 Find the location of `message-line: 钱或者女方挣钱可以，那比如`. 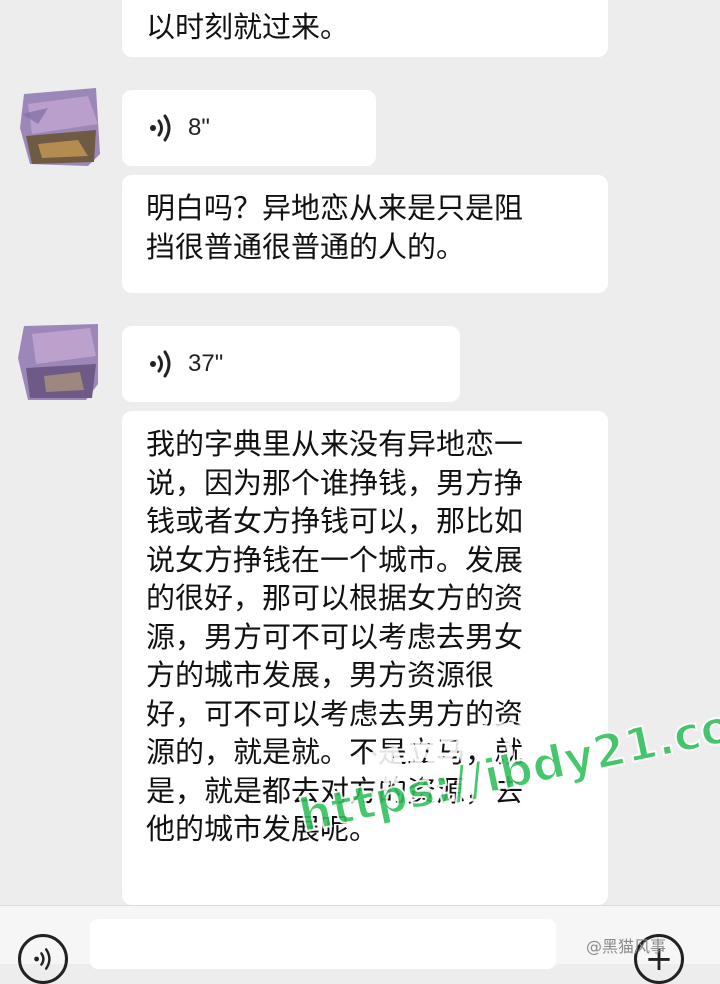

message-line: 钱或者女方挣钱可以，那比如 is located at coordinates (335, 521).